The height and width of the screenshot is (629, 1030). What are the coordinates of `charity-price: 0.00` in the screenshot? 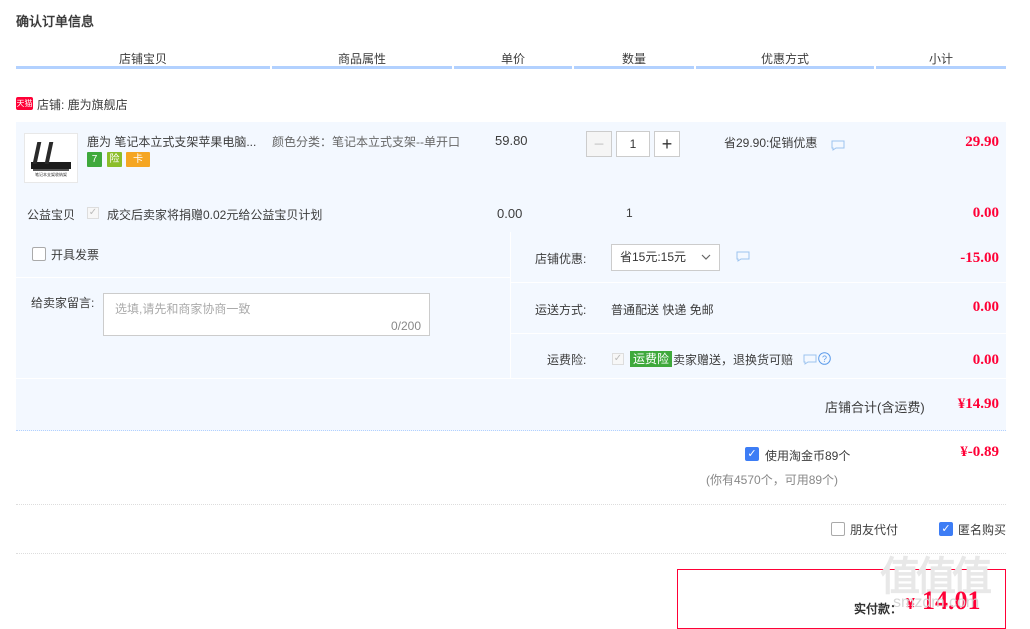 It's located at (510, 213).